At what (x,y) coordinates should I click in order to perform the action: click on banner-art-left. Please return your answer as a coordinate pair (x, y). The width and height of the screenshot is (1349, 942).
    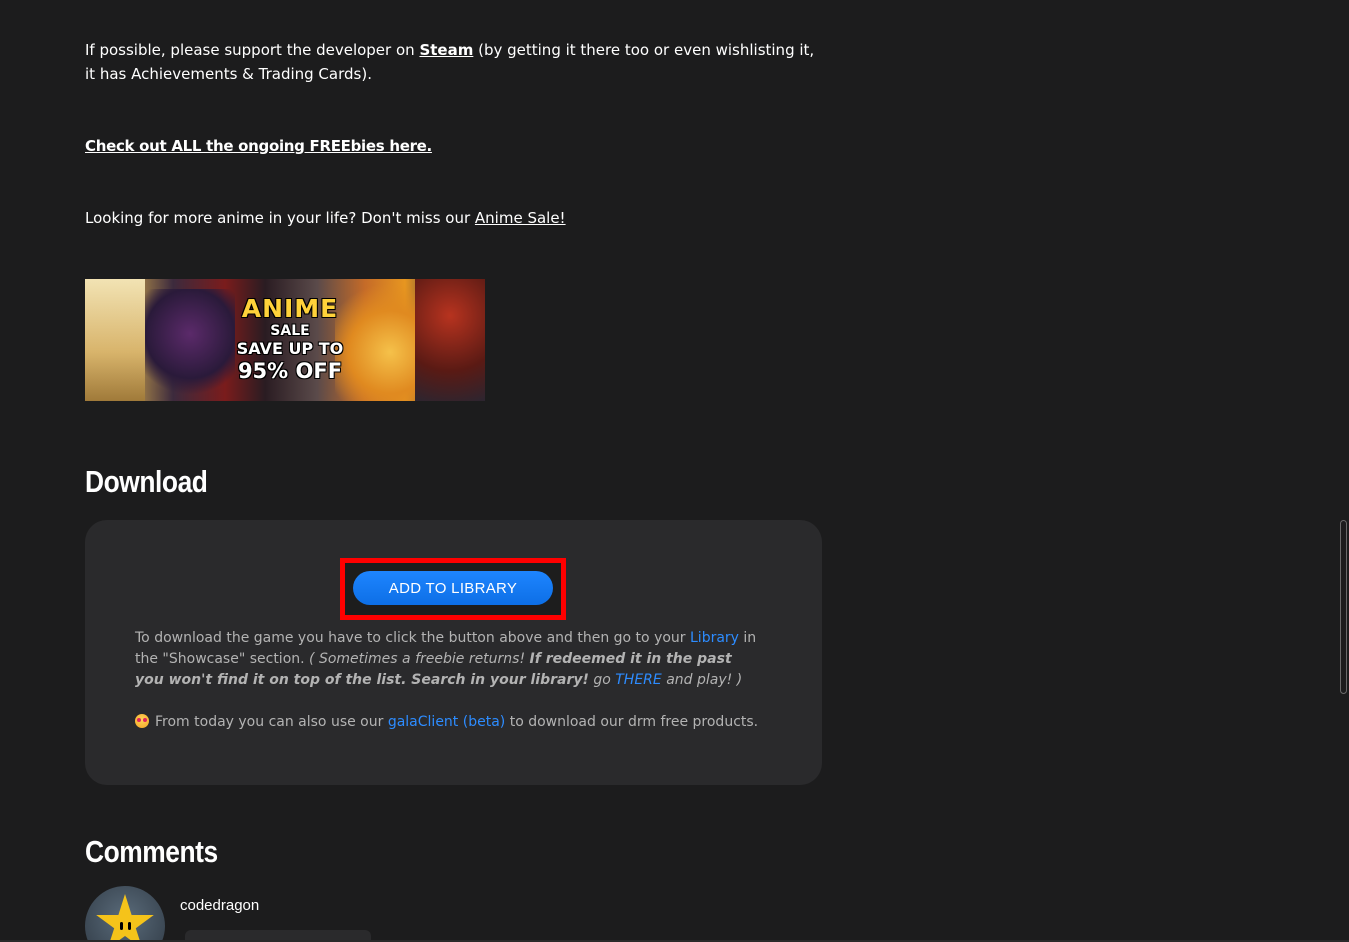
    Looking at the image, I should click on (115, 340).